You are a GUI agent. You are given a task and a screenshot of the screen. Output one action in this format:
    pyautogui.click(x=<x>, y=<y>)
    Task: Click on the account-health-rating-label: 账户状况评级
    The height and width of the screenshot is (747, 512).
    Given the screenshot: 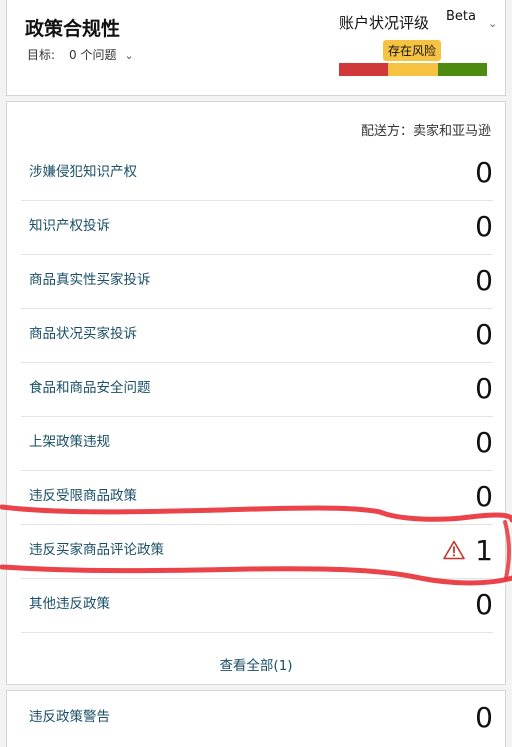 What is the action you would take?
    pyautogui.click(x=384, y=23)
    